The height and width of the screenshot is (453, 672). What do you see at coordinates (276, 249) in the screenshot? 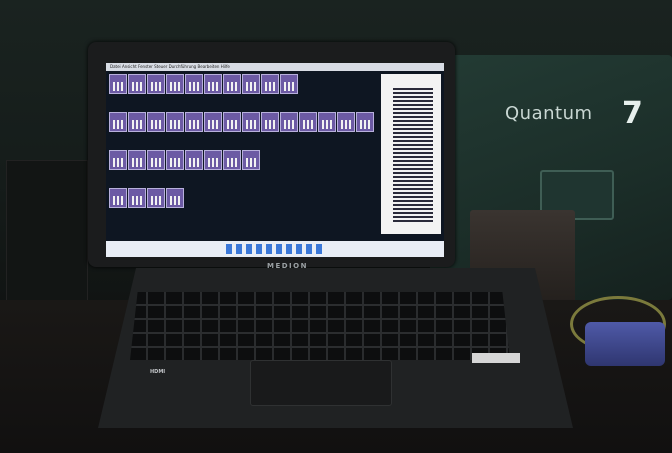
I see `taskbar-icons` at bounding box center [276, 249].